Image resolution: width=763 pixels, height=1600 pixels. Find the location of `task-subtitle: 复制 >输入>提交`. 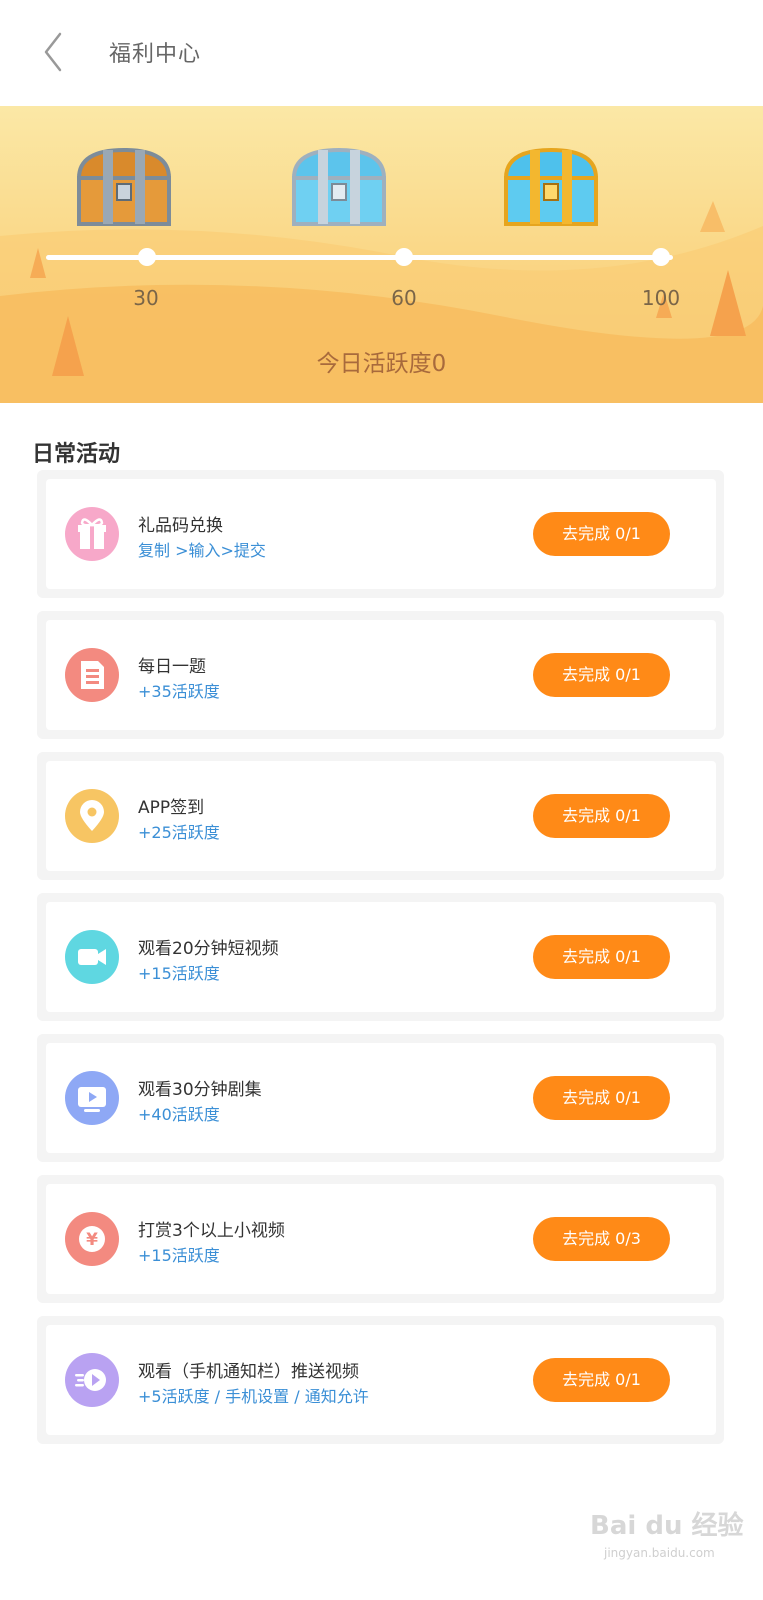

task-subtitle: 复制 >输入>提交 is located at coordinates (202, 550).